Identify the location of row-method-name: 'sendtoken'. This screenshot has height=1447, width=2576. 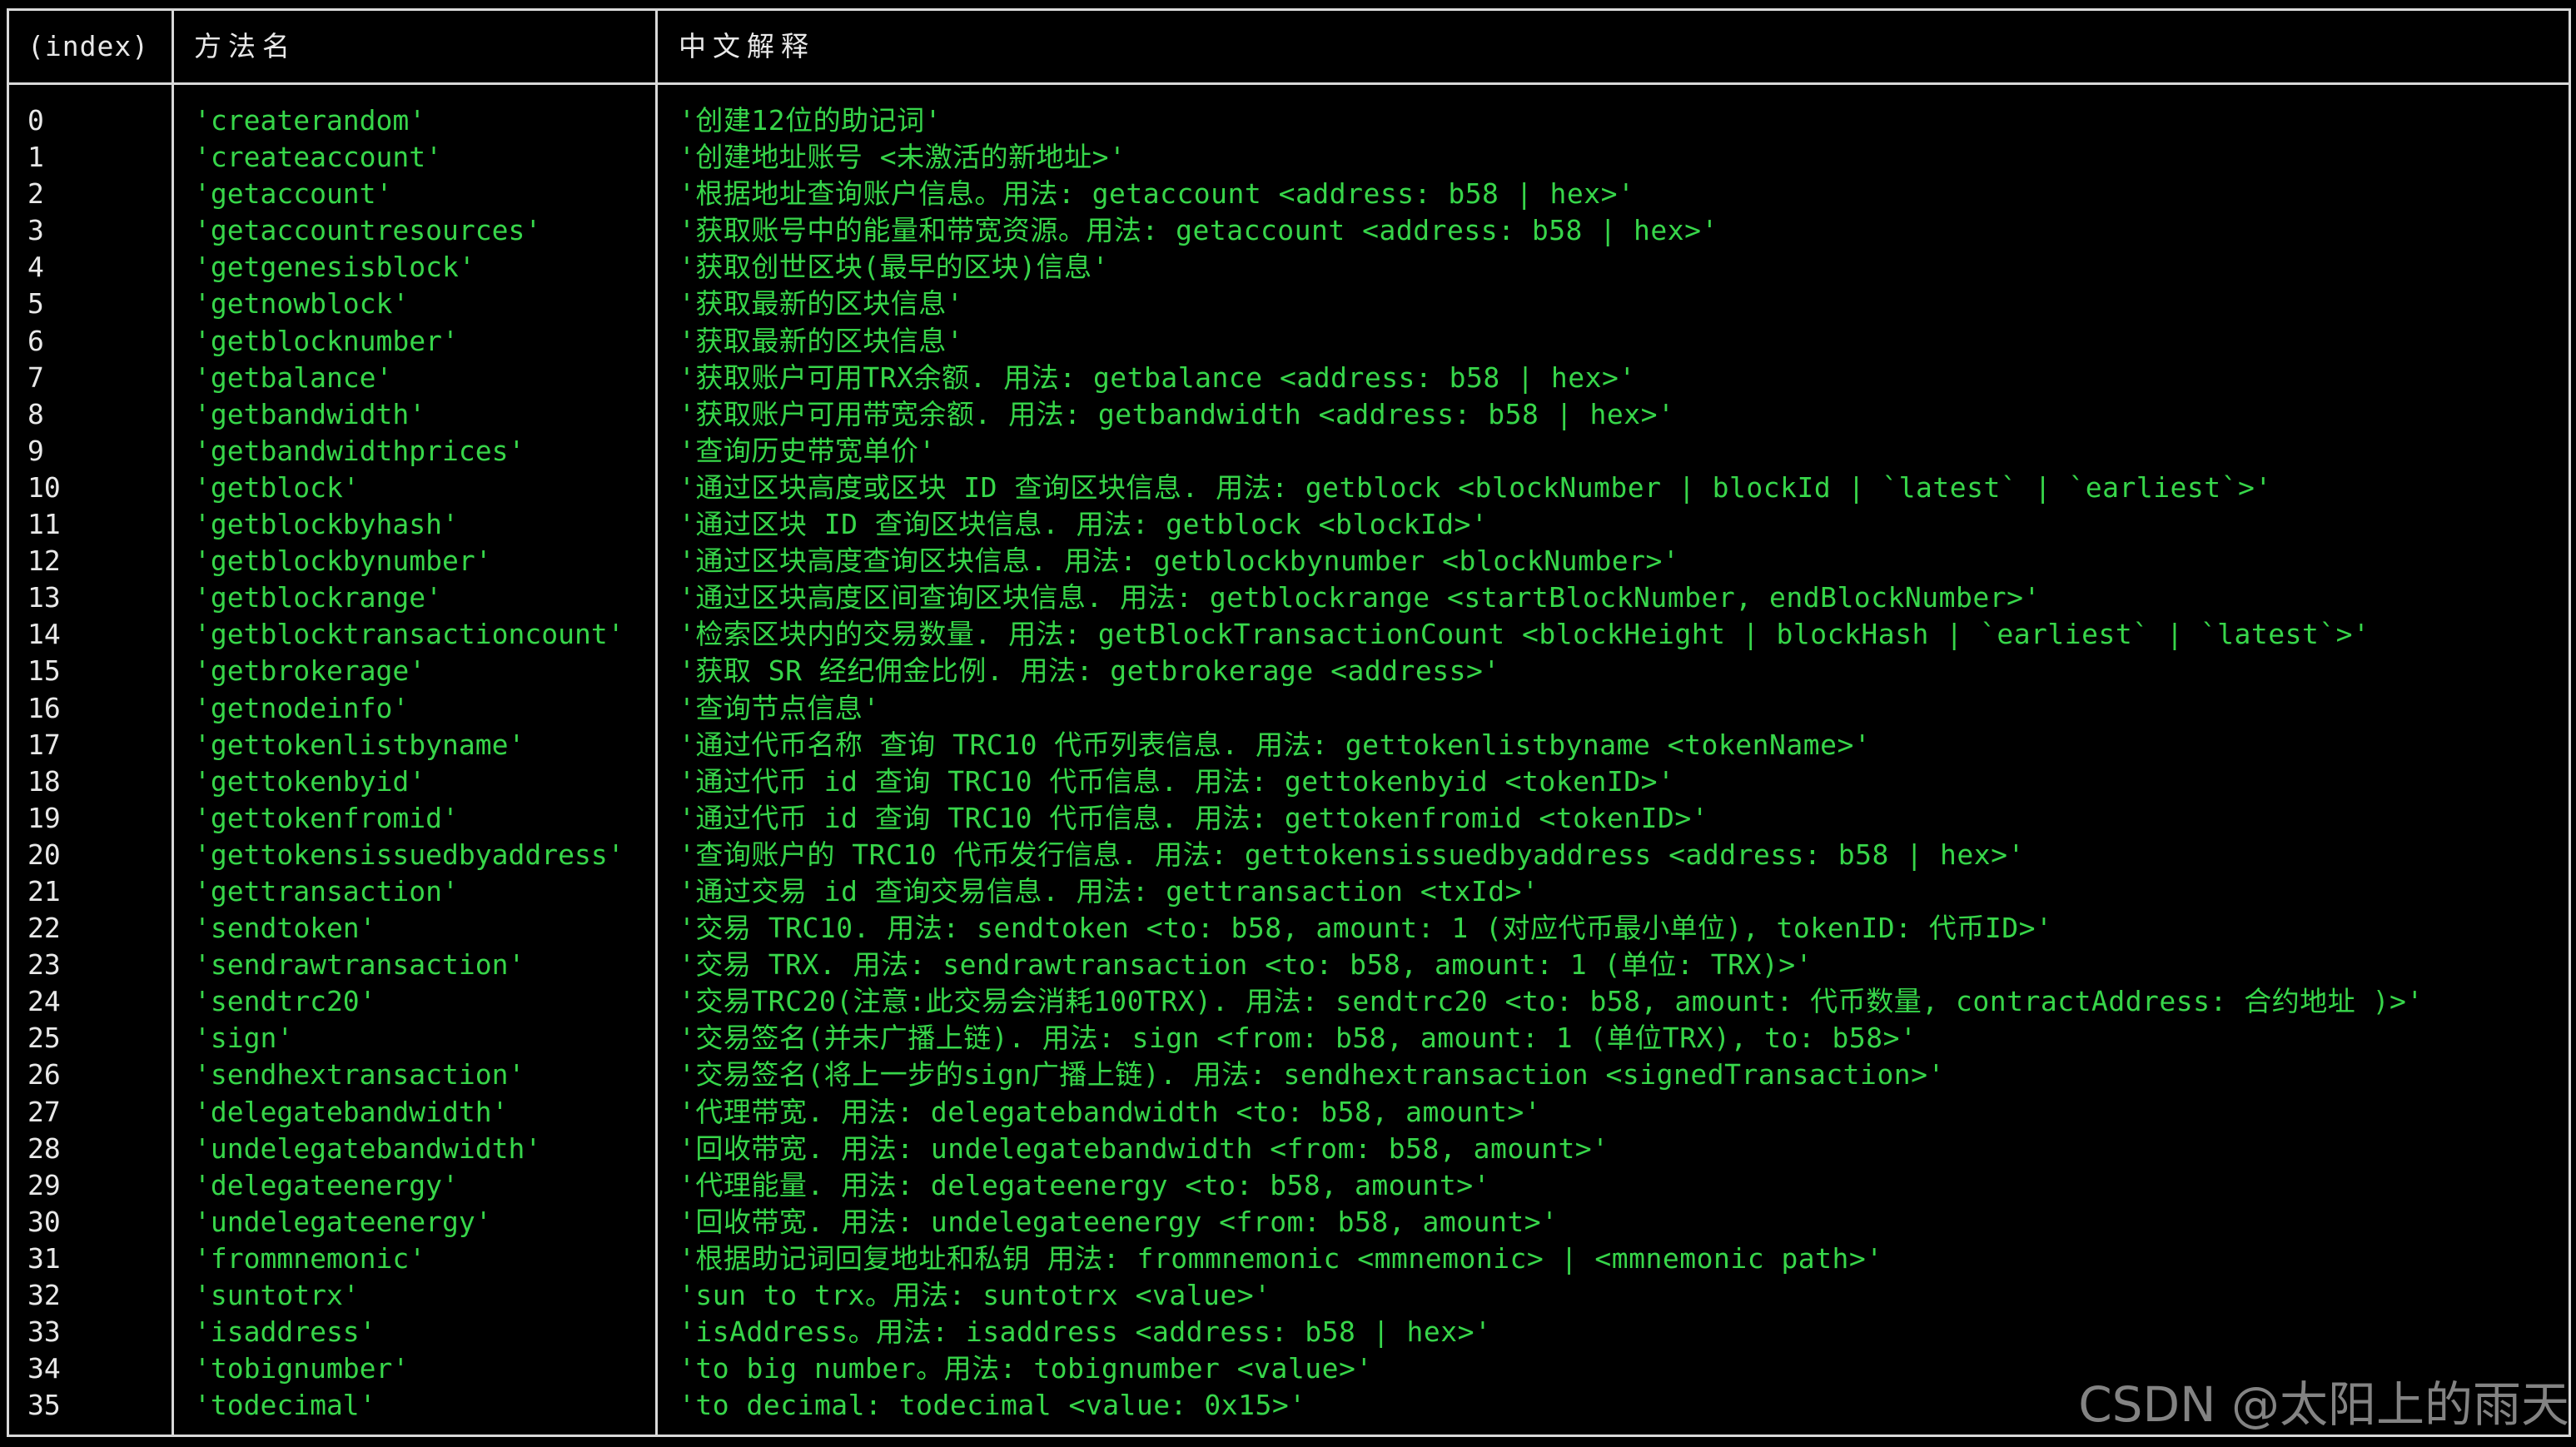
(285, 928).